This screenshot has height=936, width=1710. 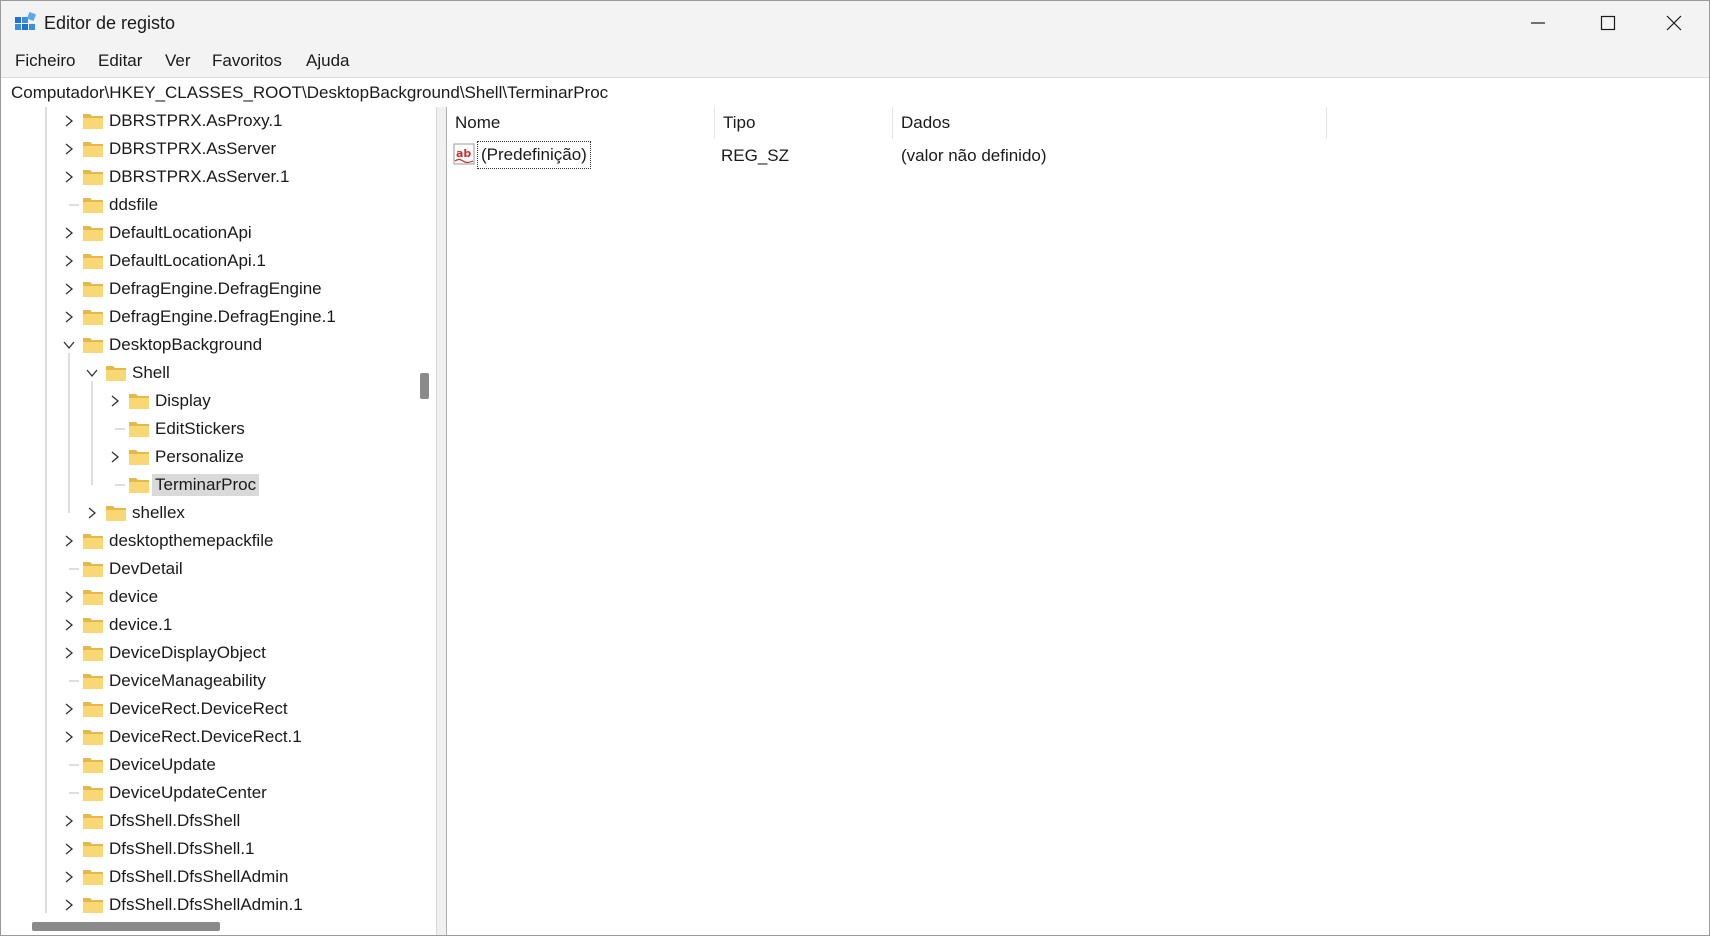 I want to click on tree-node: DfsShell.DfsShellAdmin, so click(x=207, y=877).